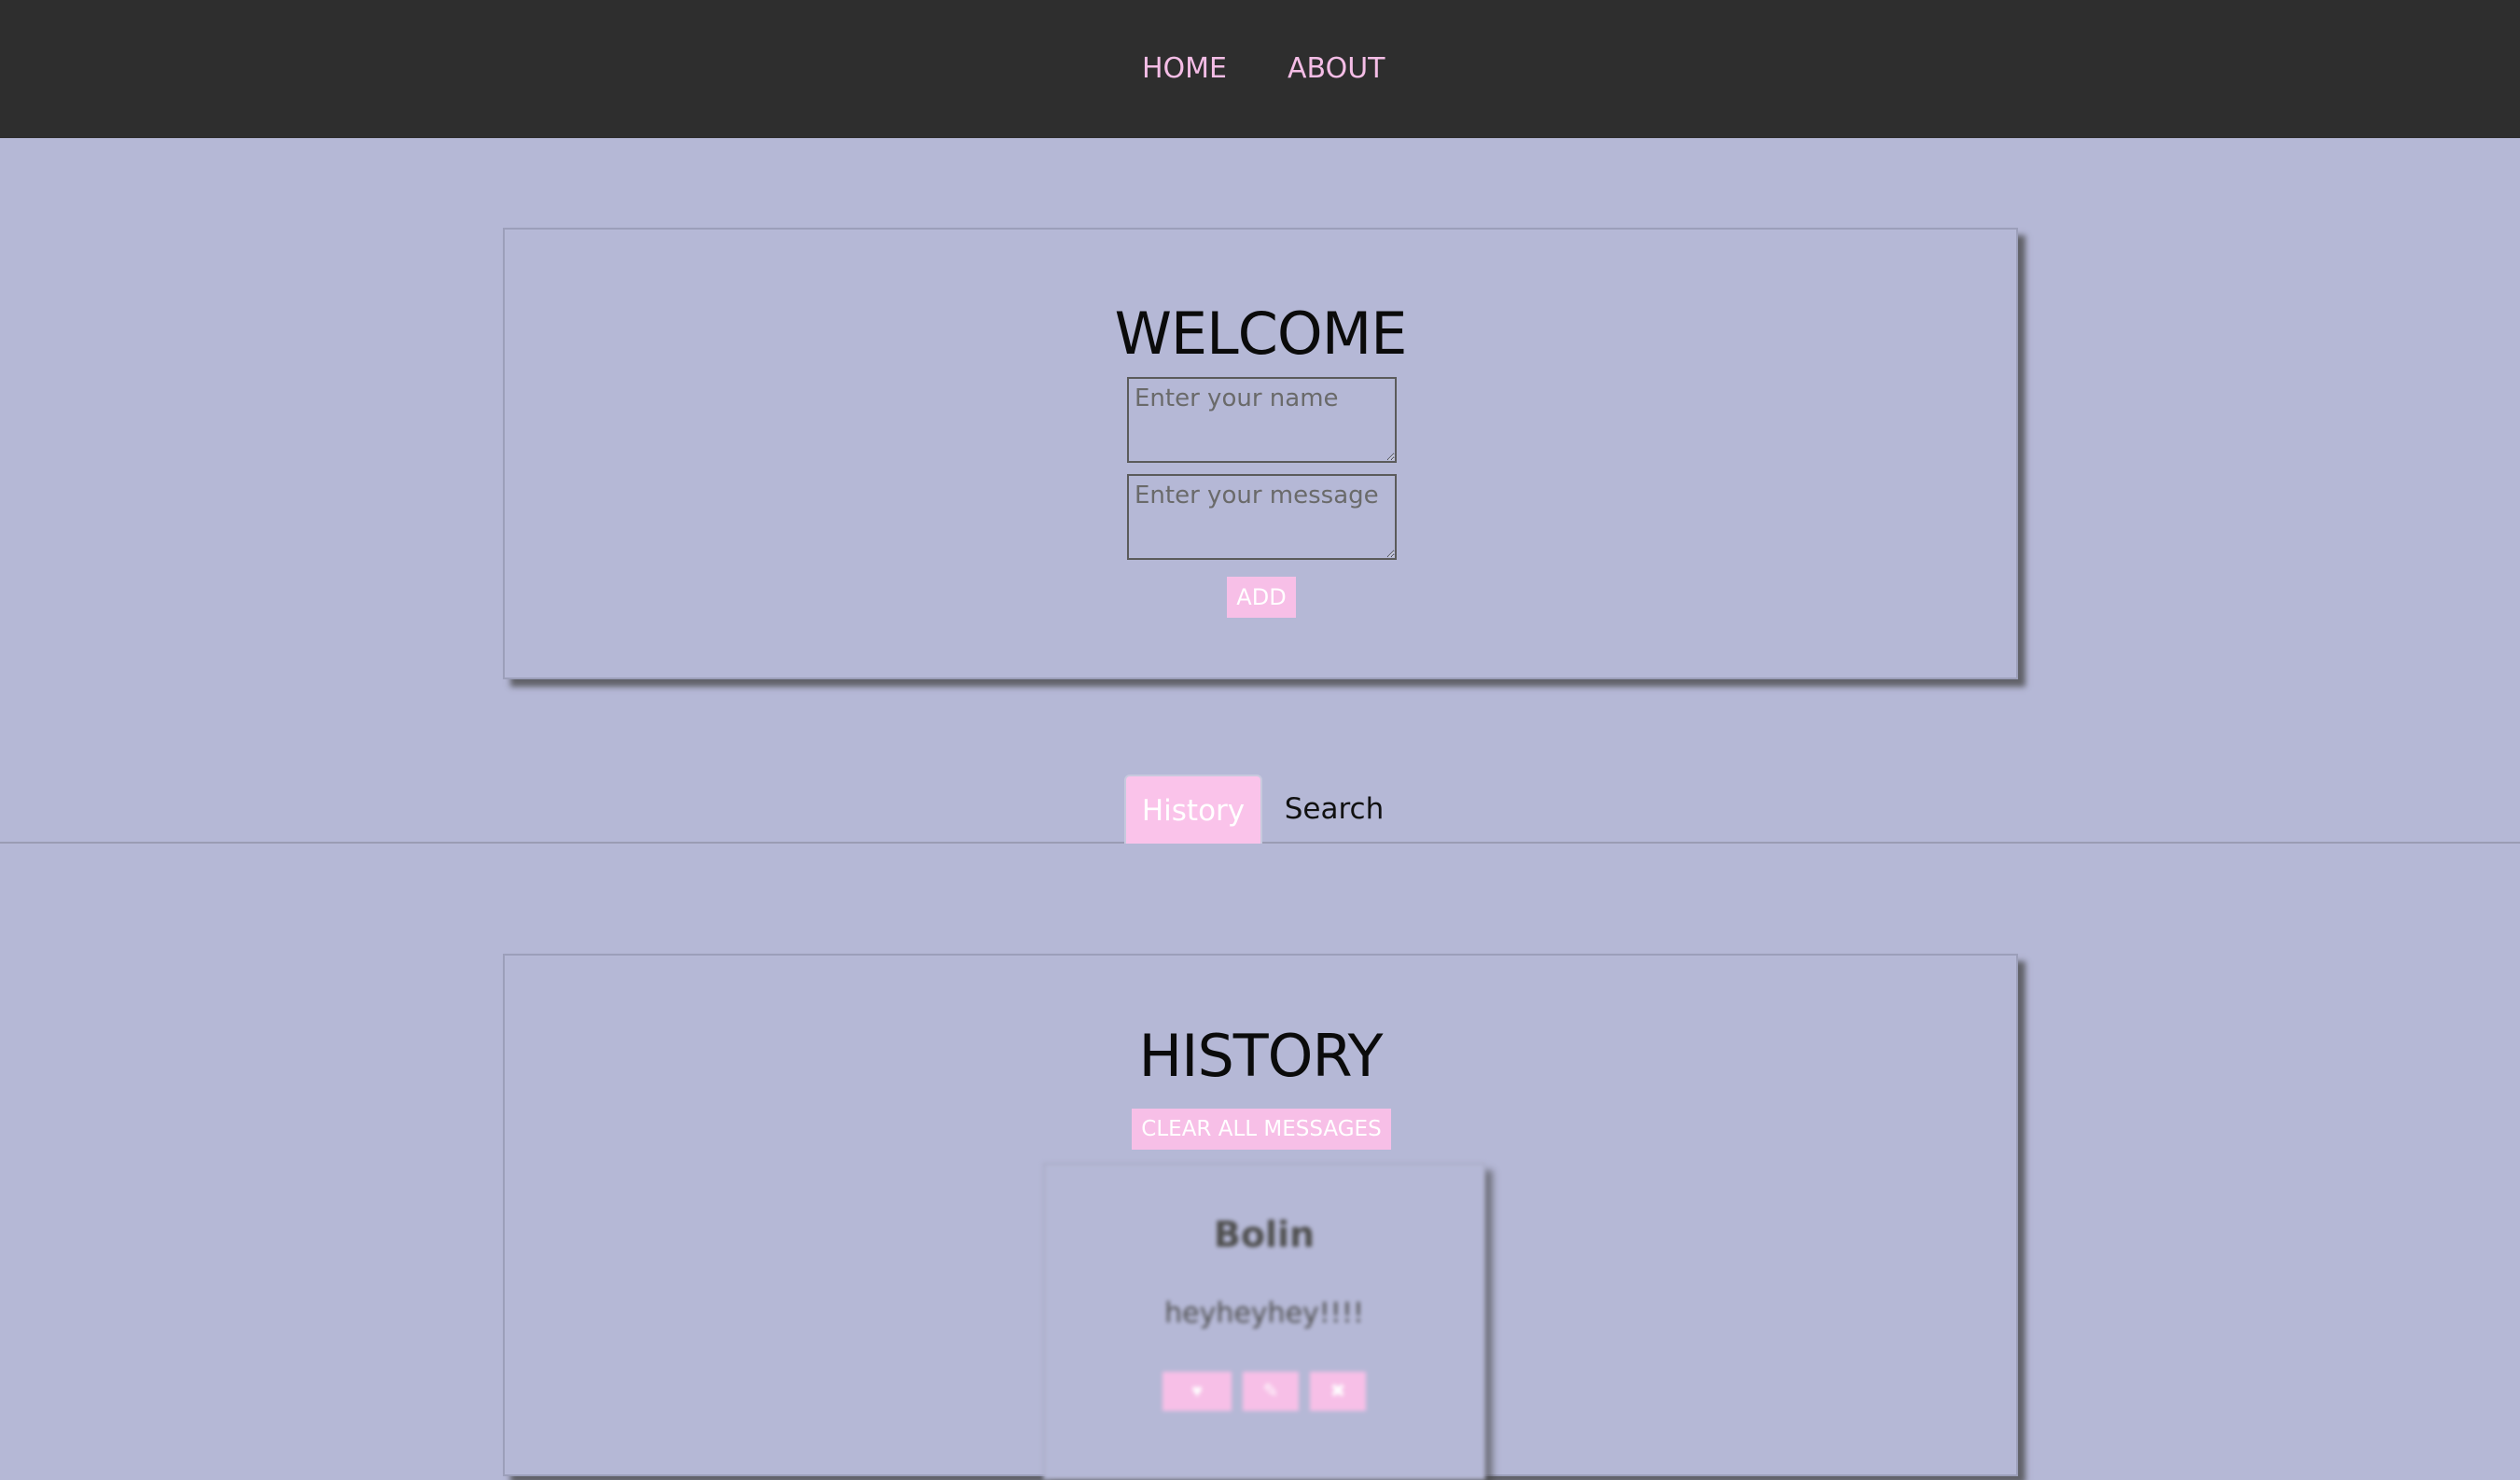 The image size is (2520, 1480). What do you see at coordinates (1261, 597) in the screenshot?
I see `add-button: ADD` at bounding box center [1261, 597].